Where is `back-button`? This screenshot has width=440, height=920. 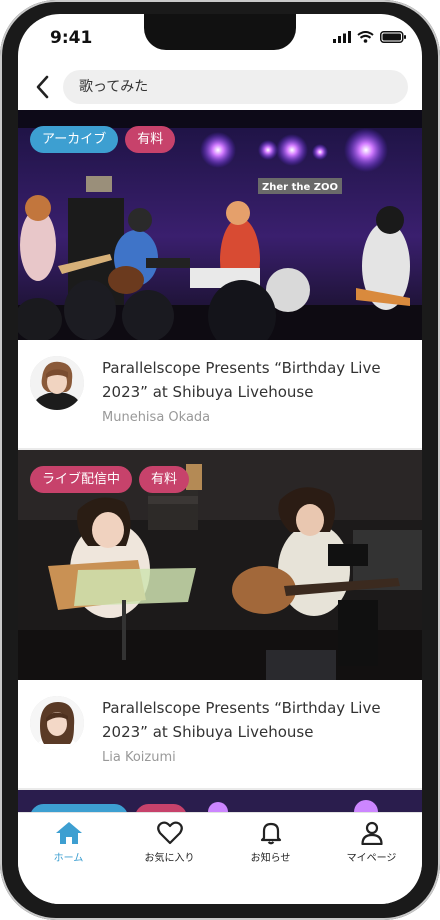
back-button is located at coordinates (42, 87).